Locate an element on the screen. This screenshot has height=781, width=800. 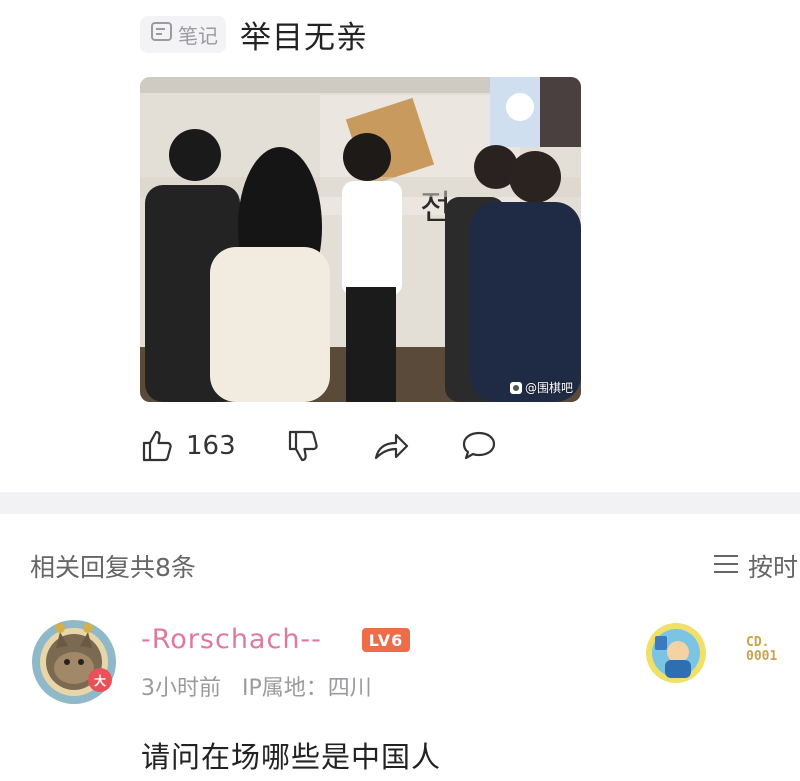
weibo-logo-icon is located at coordinates (515, 387).